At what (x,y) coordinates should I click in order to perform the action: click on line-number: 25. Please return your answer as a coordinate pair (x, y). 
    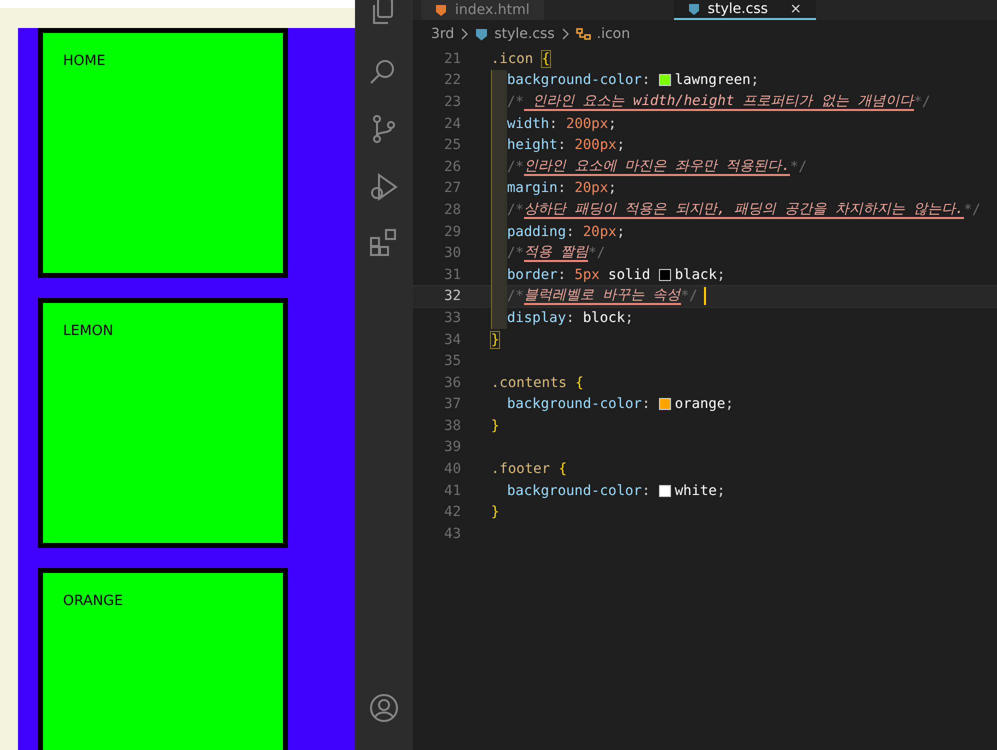
    Looking at the image, I should click on (452, 145).